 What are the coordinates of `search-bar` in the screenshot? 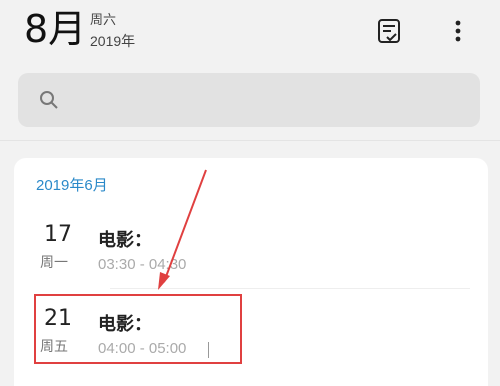 It's located at (249, 100).